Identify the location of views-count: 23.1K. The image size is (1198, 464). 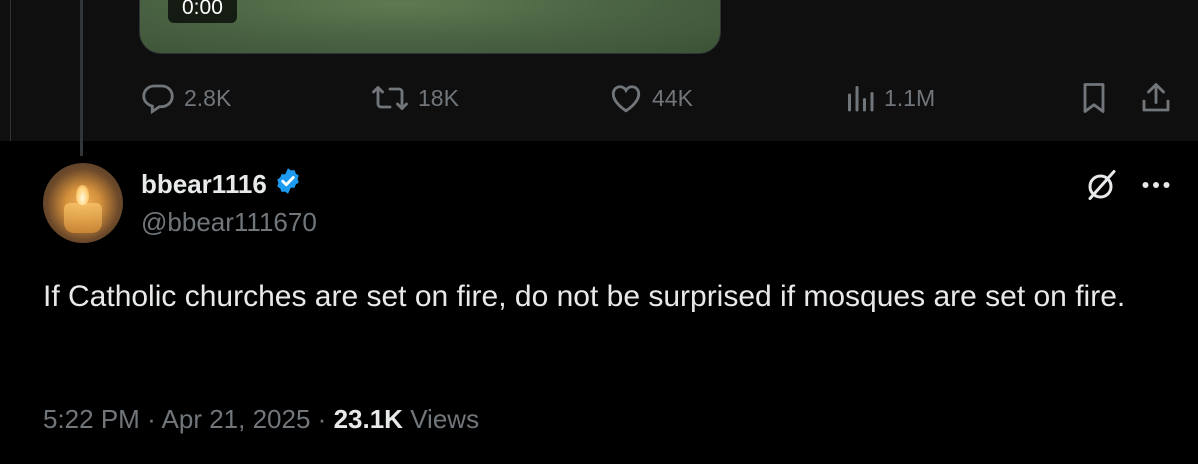
(368, 419).